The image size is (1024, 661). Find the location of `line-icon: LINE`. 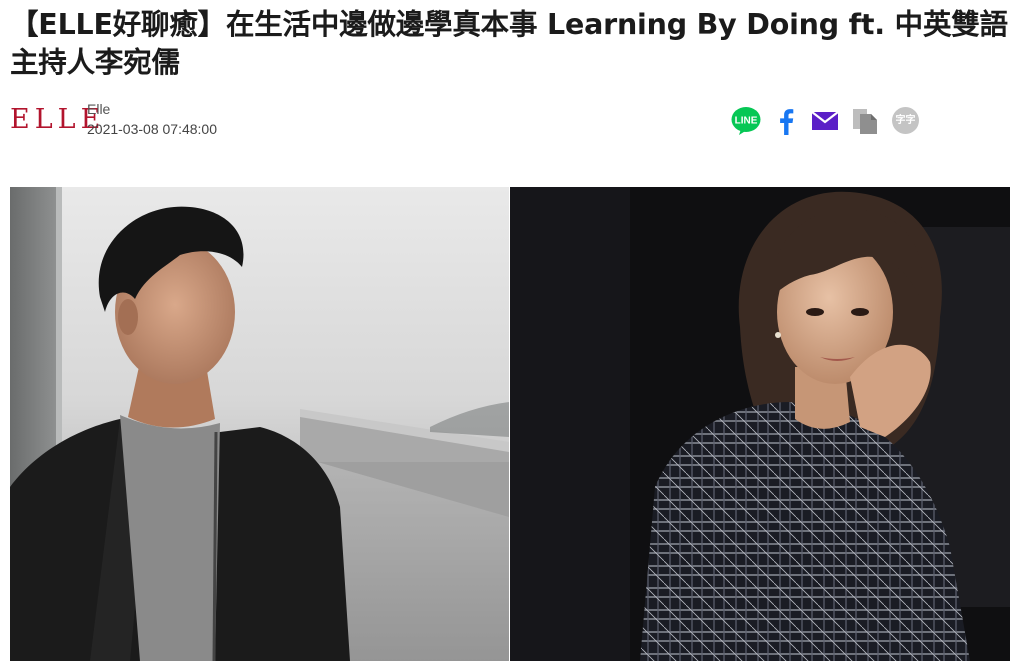

line-icon: LINE is located at coordinates (746, 121).